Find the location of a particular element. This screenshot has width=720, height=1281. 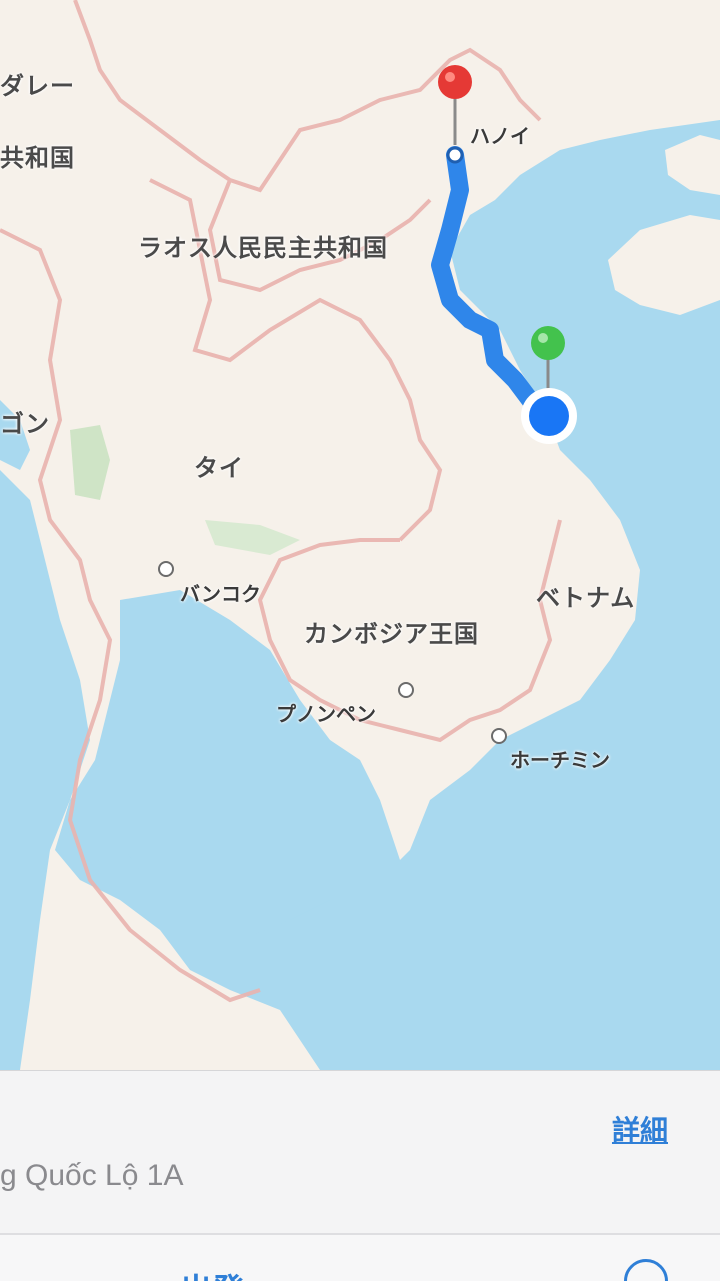

current-location-dot is located at coordinates (549, 416).